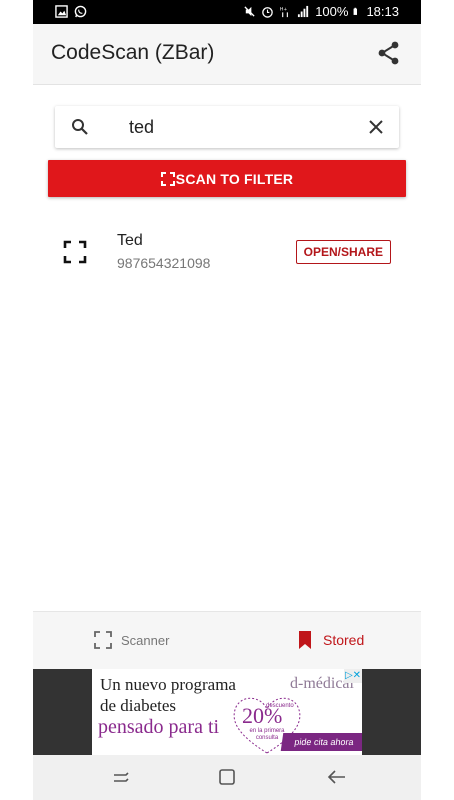 The width and height of the screenshot is (454, 800). I want to click on tab-scanner: Scanner, so click(131, 640).